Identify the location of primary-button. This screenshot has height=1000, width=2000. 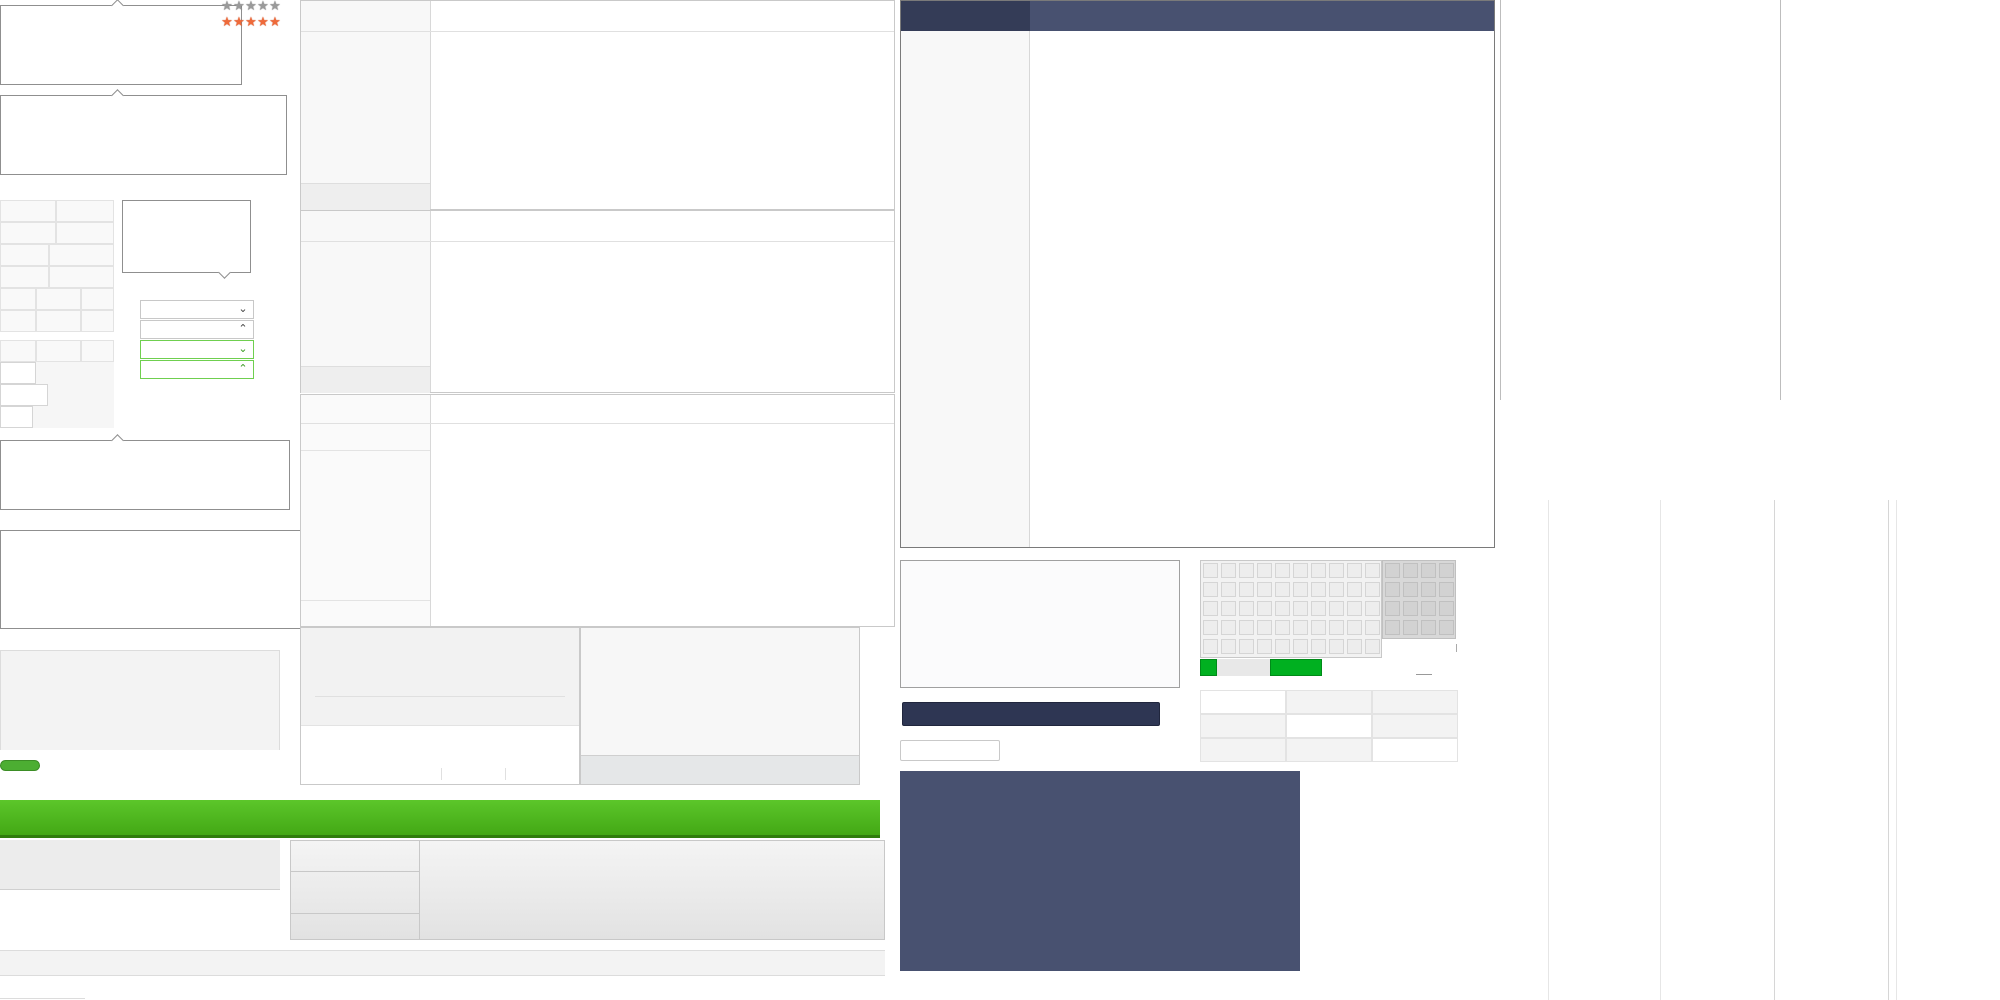
(1031, 714).